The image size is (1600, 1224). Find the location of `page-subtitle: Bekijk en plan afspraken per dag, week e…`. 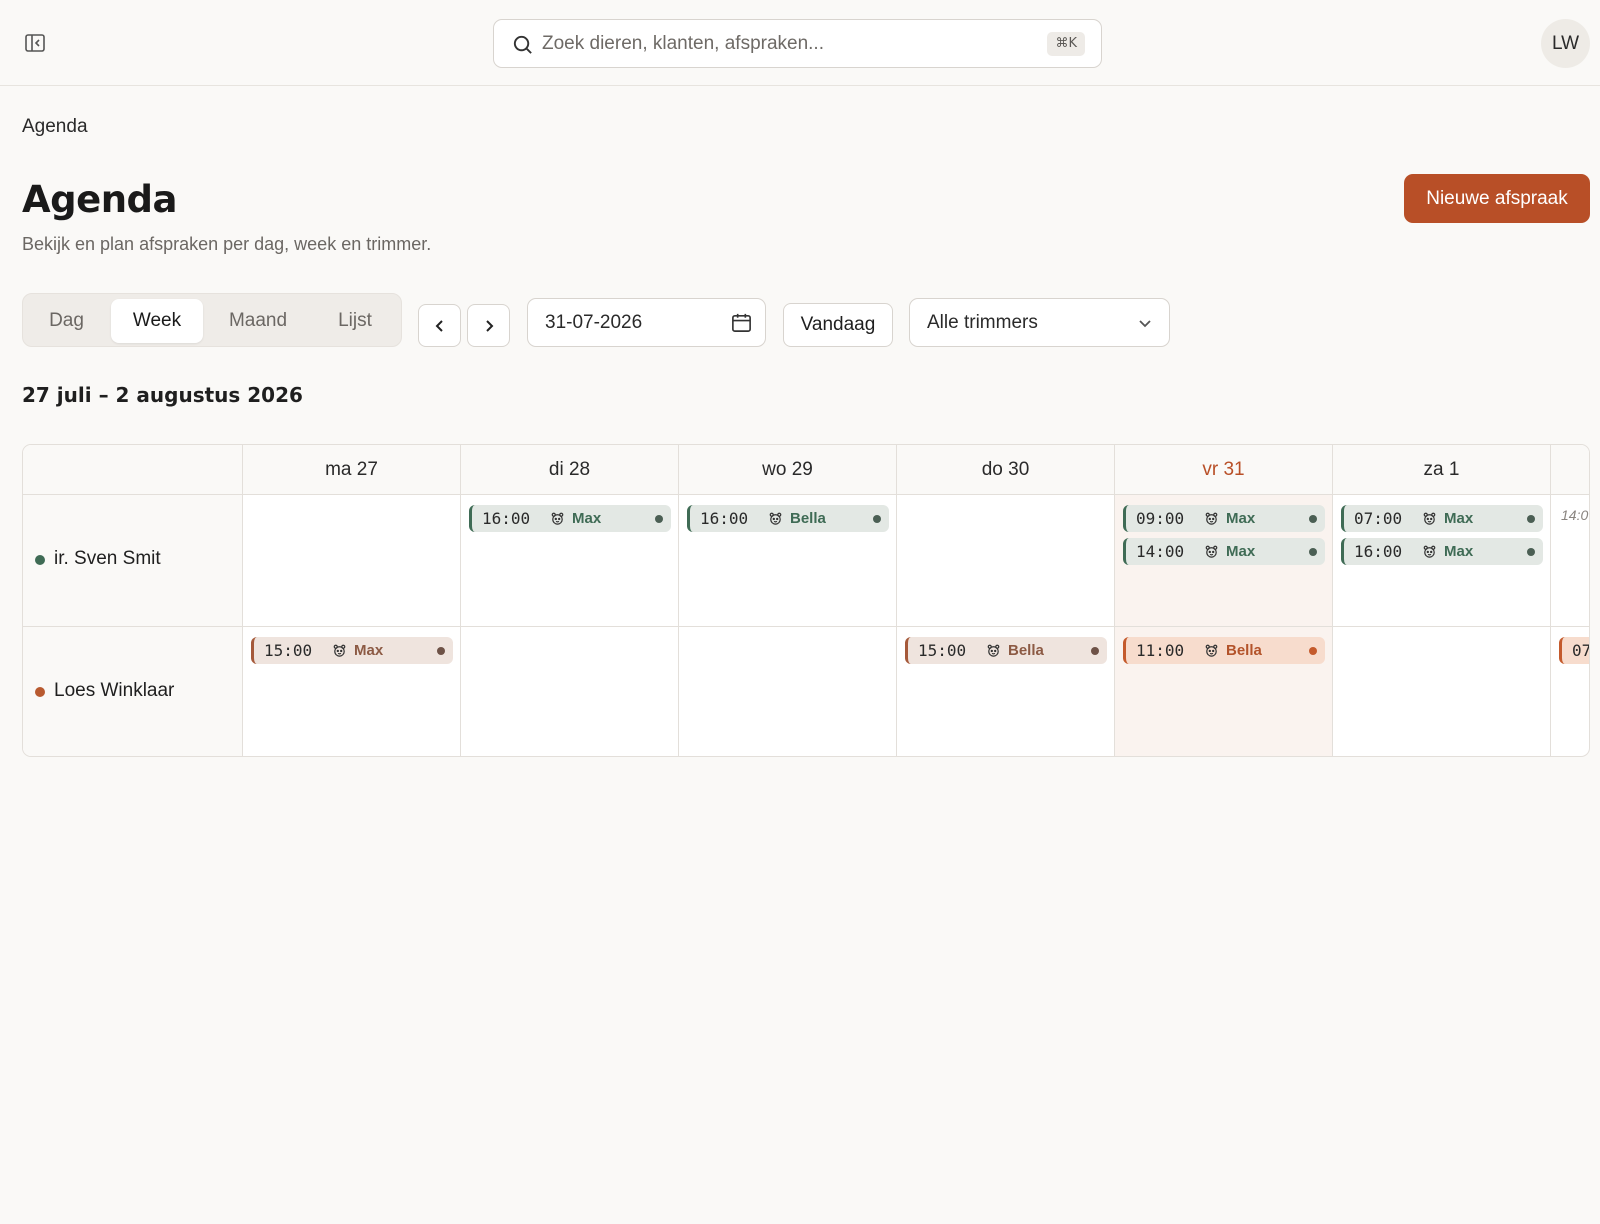

page-subtitle: Bekijk en plan afspraken per dag, week e… is located at coordinates (227, 244).